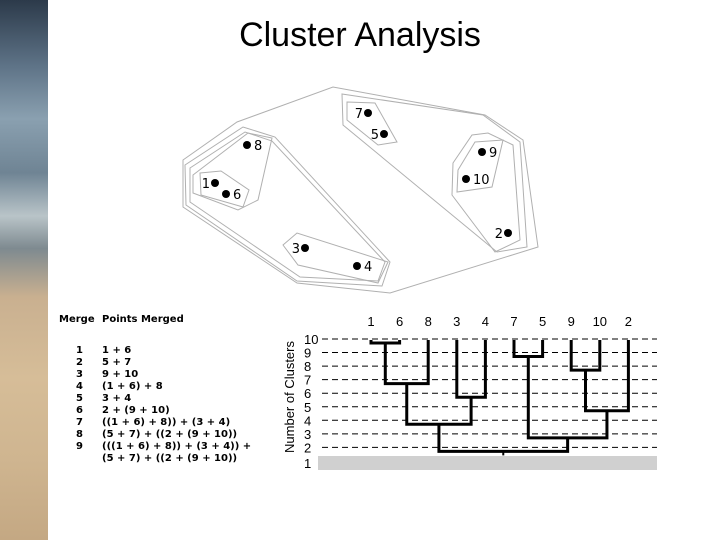 The height and width of the screenshot is (540, 720). Describe the element at coordinates (487, 463) in the screenshot. I see `one-cluster-band` at that location.